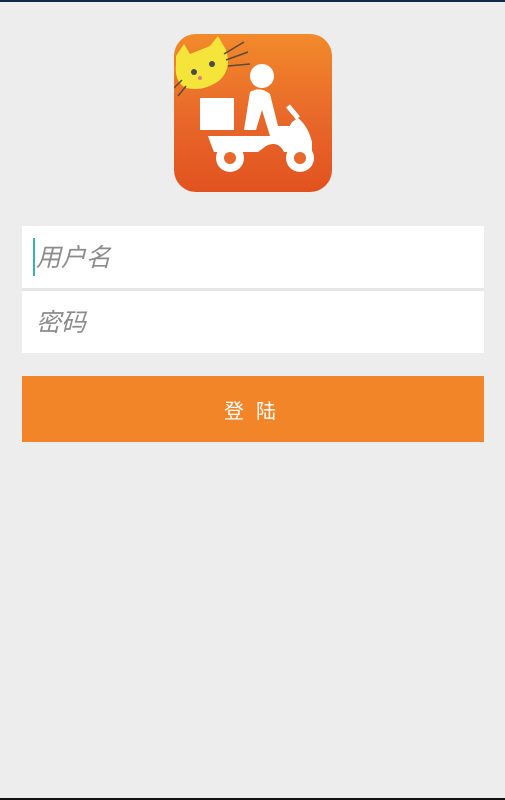 This screenshot has height=800, width=505. I want to click on username-input, so click(253, 257).